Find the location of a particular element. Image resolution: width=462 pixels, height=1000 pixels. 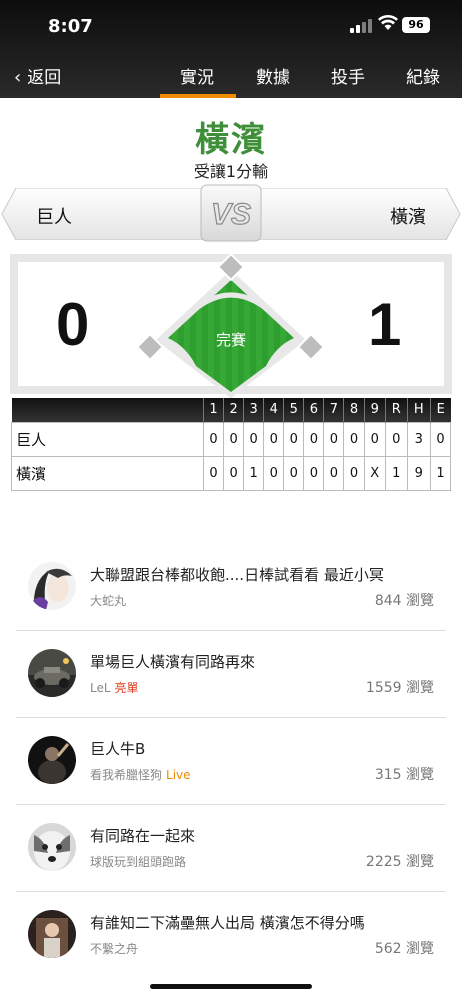

list-item: 有誰知二下滿壘無人出局 橫濱怎不得分嗎 不繫之舟 562 瀏覽 is located at coordinates (231, 935).